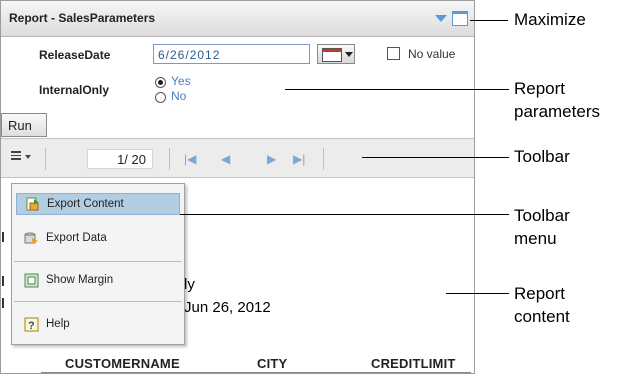 The width and height of the screenshot is (631, 374). What do you see at coordinates (179, 96) in the screenshot?
I see `no-radio-label: No` at bounding box center [179, 96].